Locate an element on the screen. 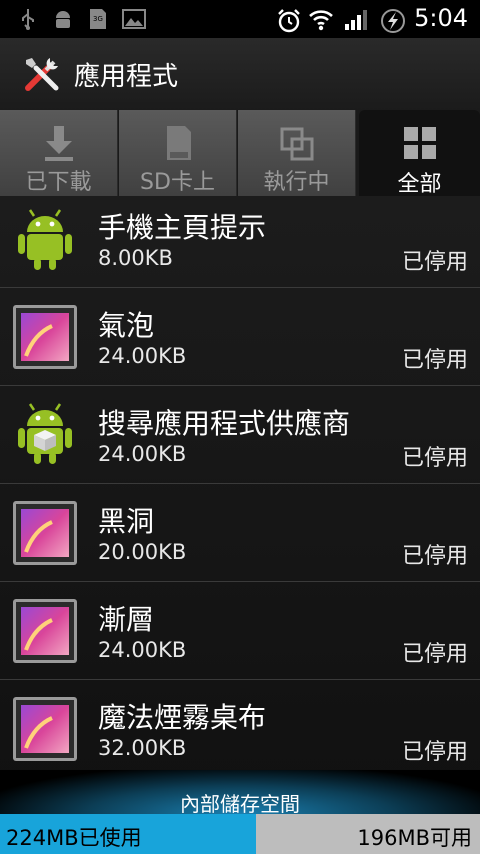  app-size: 32.00KB is located at coordinates (142, 748).